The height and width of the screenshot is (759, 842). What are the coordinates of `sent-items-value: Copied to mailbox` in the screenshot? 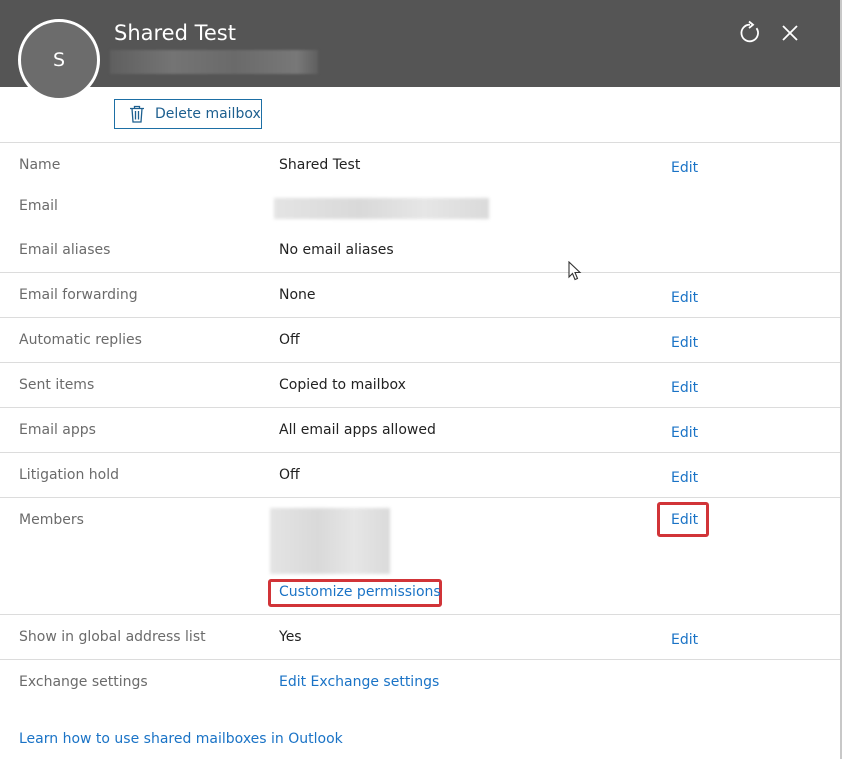 It's located at (342, 385).